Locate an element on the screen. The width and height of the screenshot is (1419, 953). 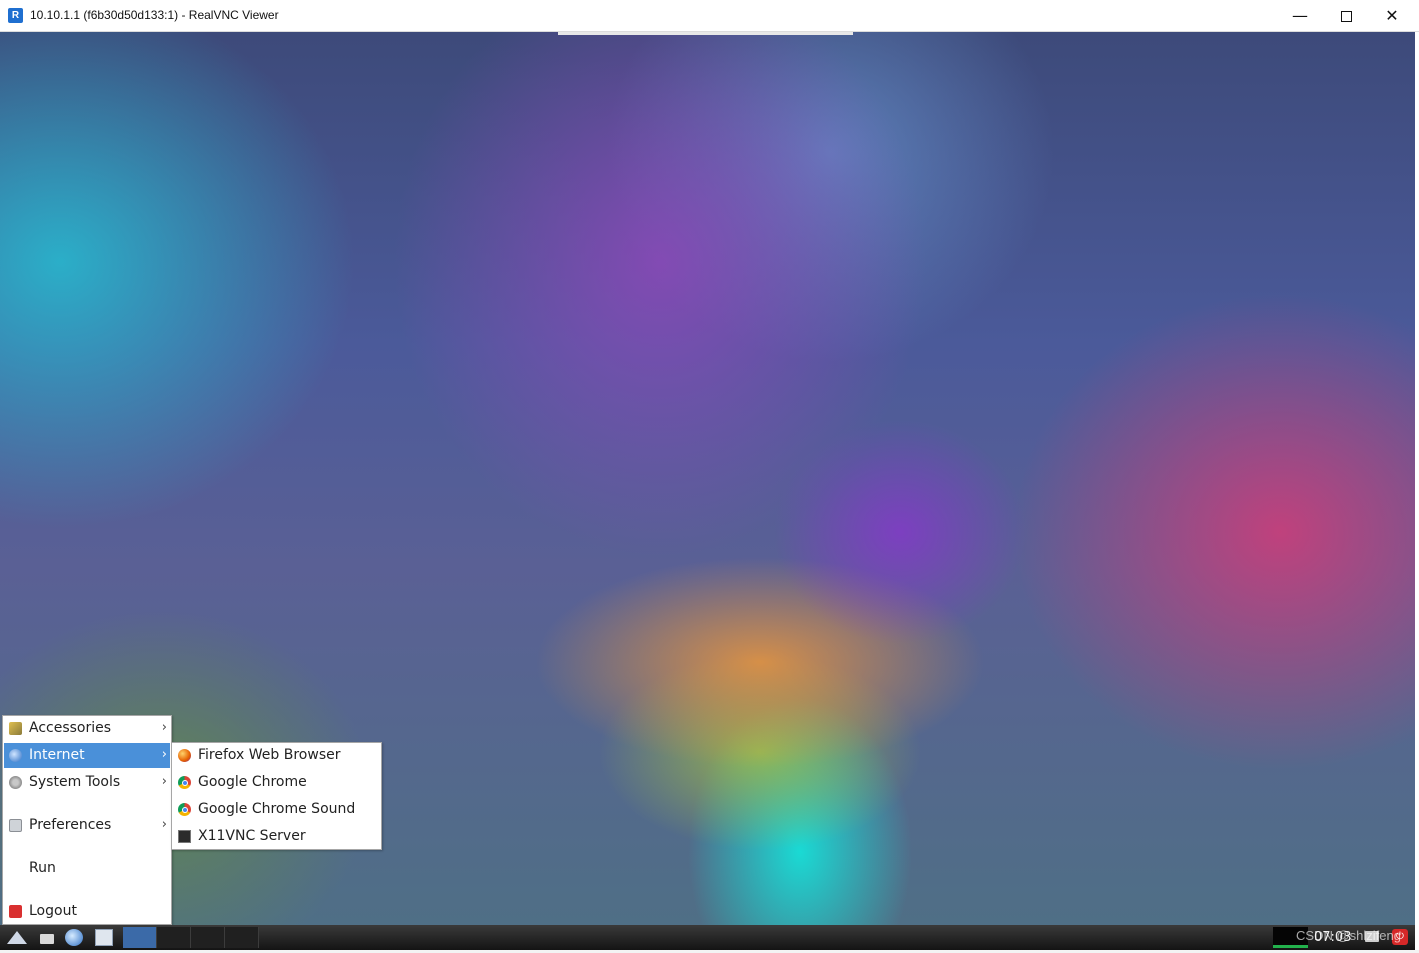
menu-item-x11vnc-server: X11VNC Server is located at coordinates (276, 836).